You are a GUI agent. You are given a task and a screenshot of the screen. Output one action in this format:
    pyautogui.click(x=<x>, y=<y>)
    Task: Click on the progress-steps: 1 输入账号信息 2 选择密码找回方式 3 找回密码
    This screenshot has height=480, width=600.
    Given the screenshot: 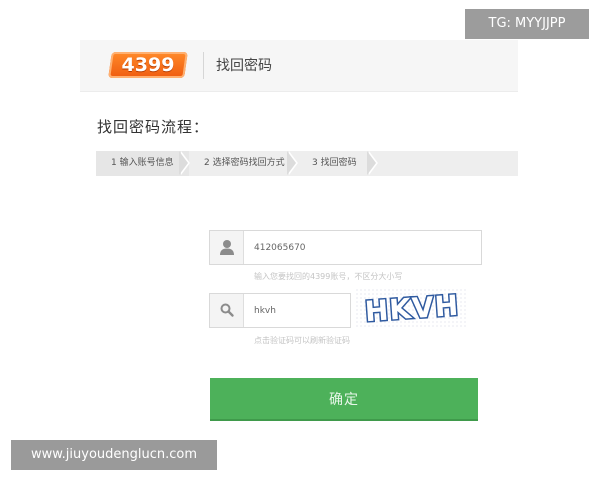 What is the action you would take?
    pyautogui.click(x=307, y=163)
    